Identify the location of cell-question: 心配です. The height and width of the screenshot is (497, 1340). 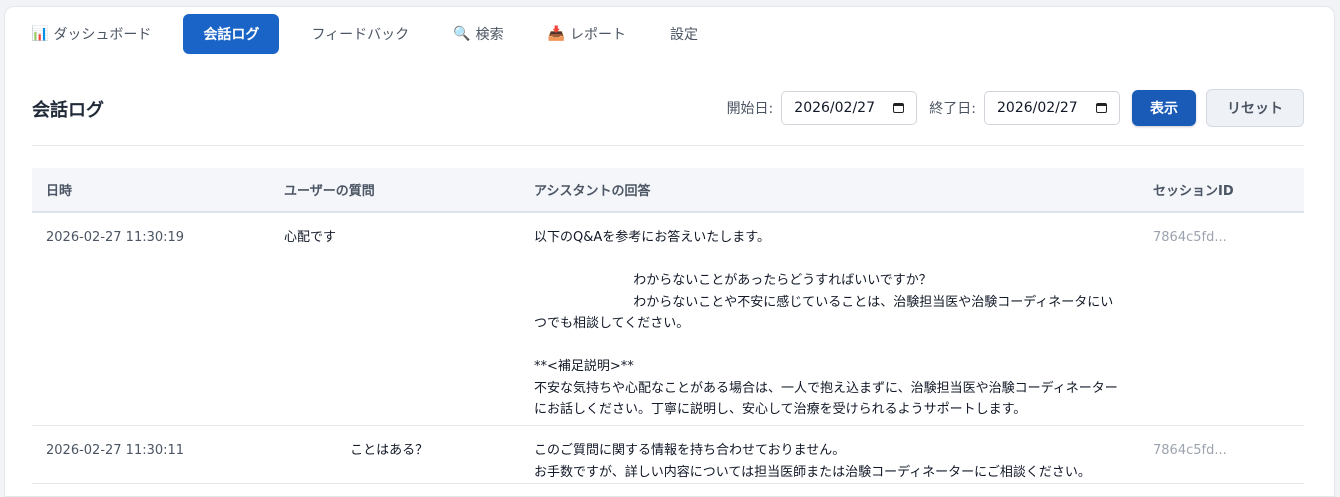
(395, 319).